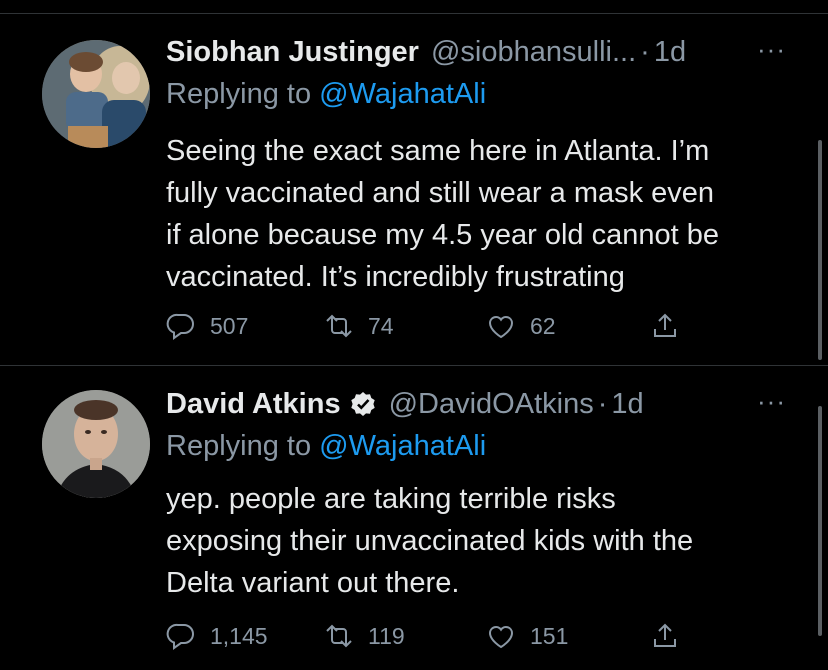 The image size is (828, 670). Describe the element at coordinates (391, 499) in the screenshot. I see `tweet-text-line: yep. people are taking terrible risks` at that location.